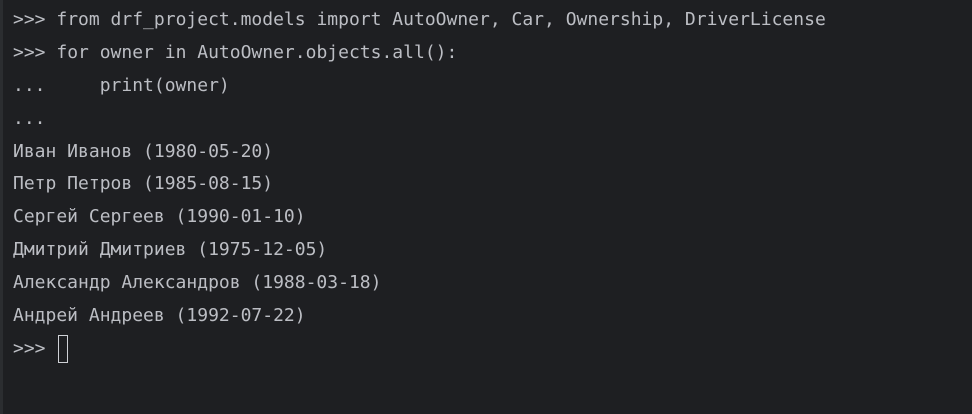 The width and height of the screenshot is (972, 414). Describe the element at coordinates (492, 217) in the screenshot. I see `console-output-line: Сергей Сергеев (1990-01-10)` at that location.